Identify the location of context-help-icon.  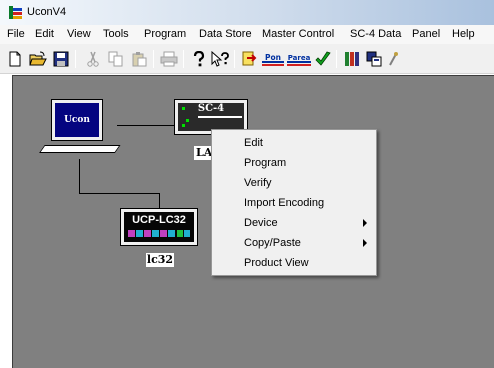
(220, 59).